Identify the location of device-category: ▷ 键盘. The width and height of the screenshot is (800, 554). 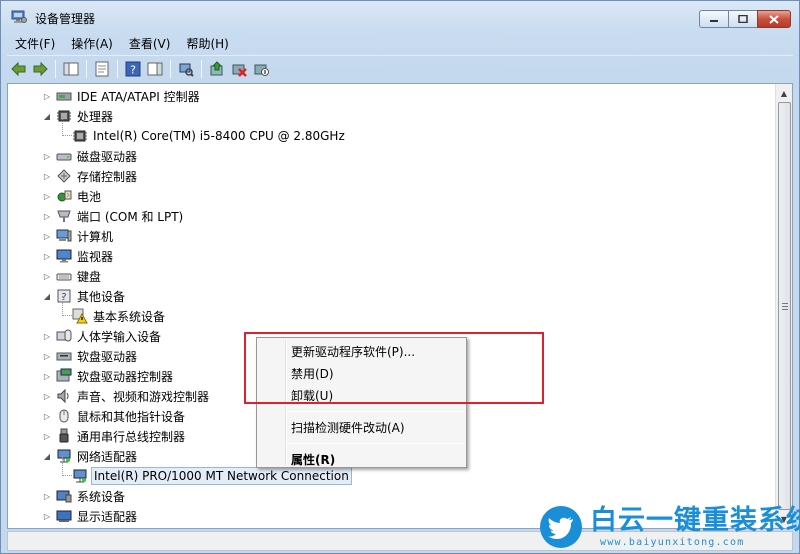
(72, 276).